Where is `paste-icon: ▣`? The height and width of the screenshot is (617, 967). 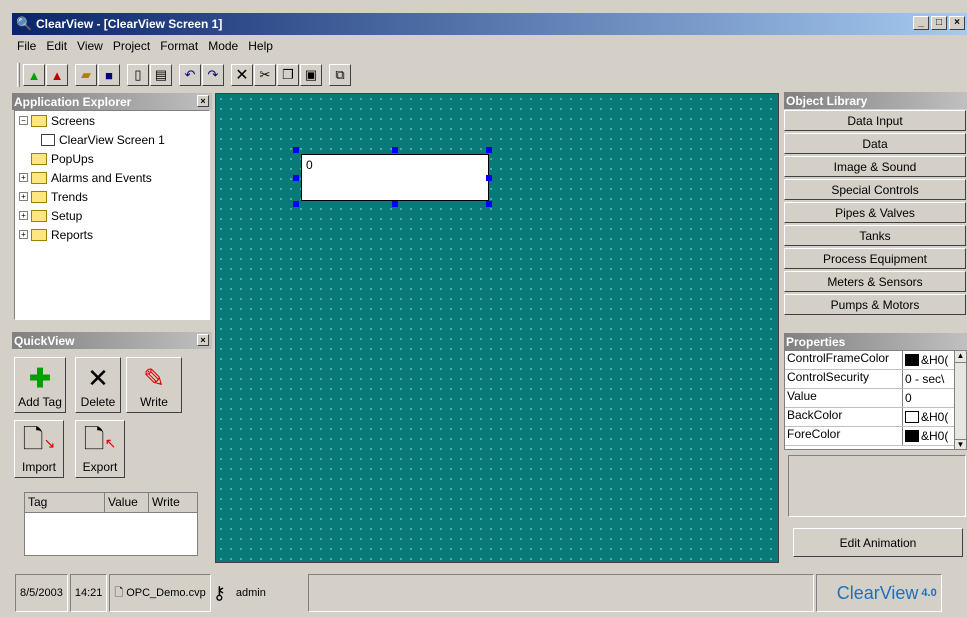
paste-icon: ▣ is located at coordinates (311, 75).